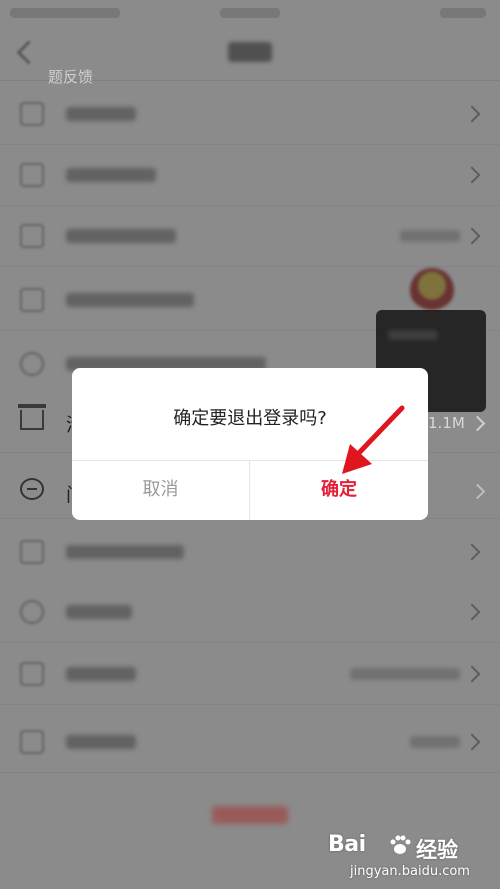 The width and height of the screenshot is (500, 889). What do you see at coordinates (437, 850) in the screenshot?
I see `watermark-brand-suffix: 经验` at bounding box center [437, 850].